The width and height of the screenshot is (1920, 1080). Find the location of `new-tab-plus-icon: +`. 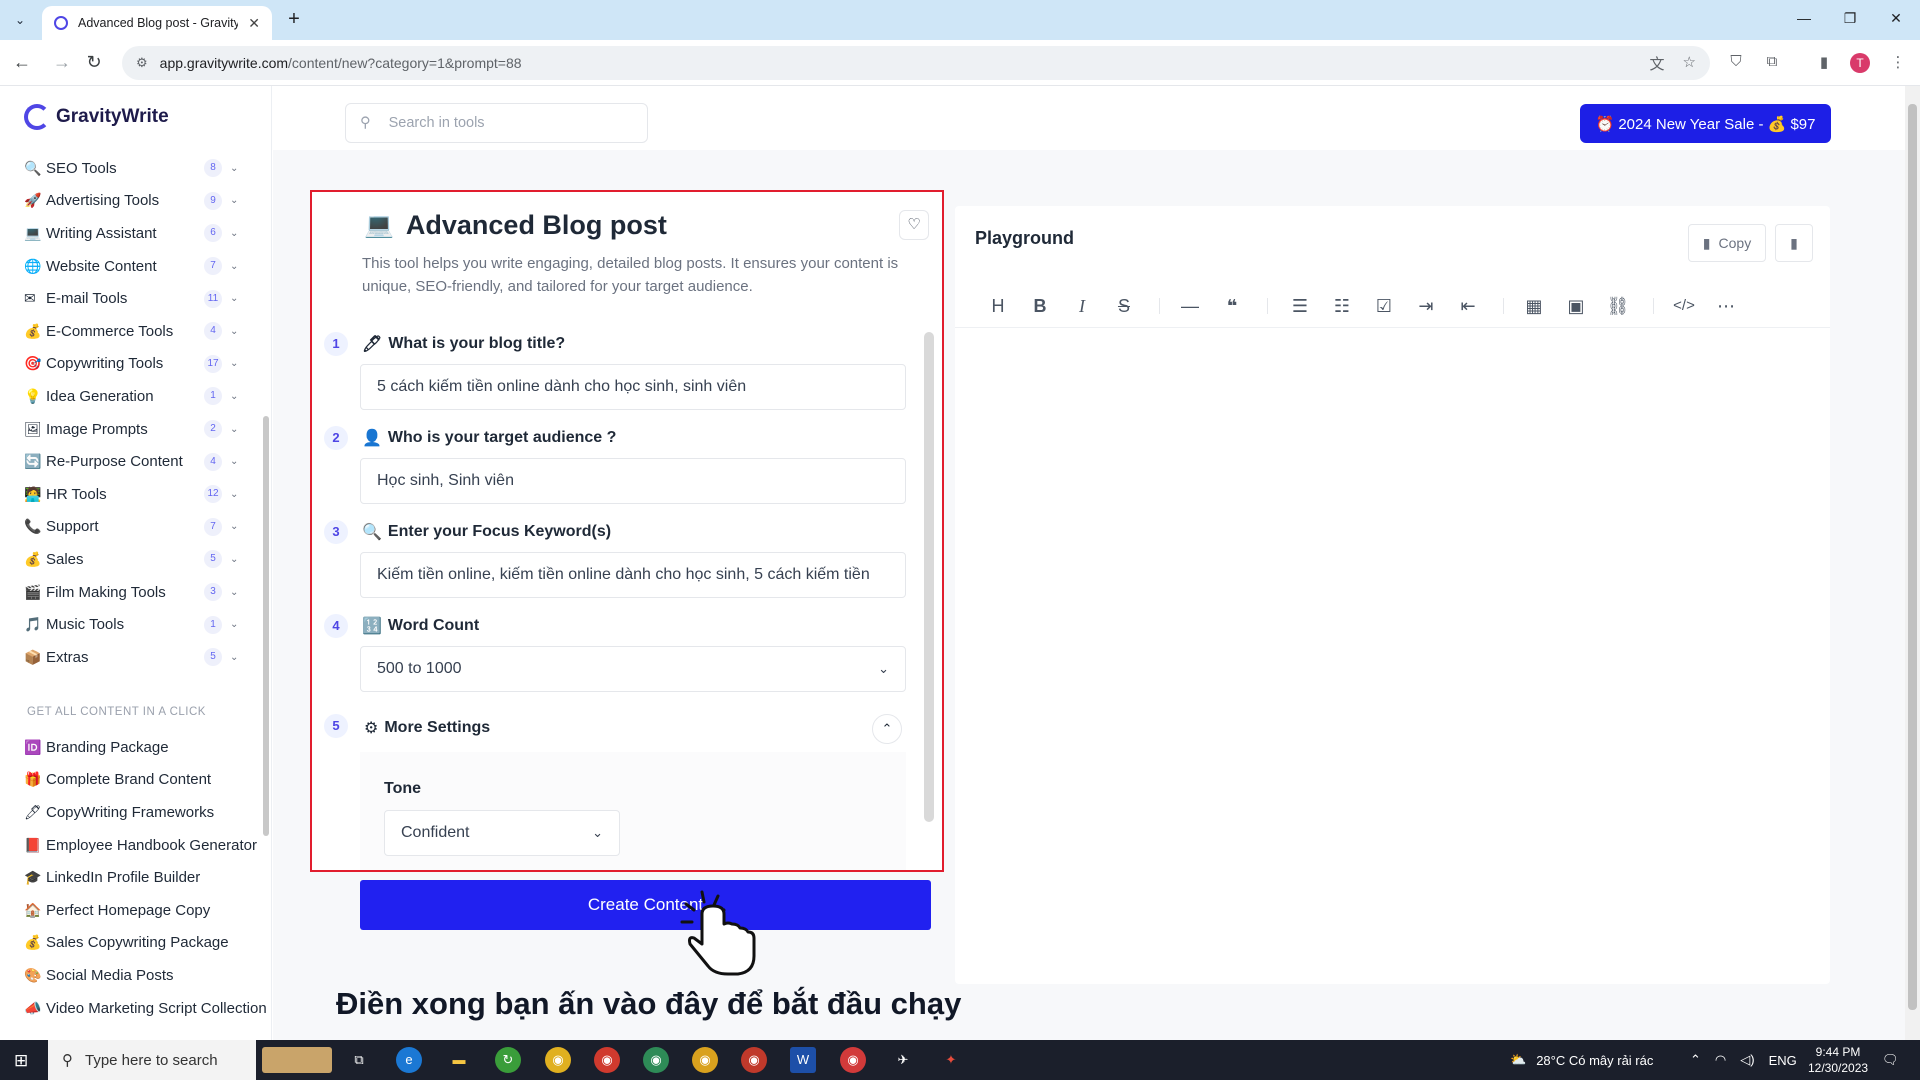

new-tab-plus-icon: + is located at coordinates (294, 19).